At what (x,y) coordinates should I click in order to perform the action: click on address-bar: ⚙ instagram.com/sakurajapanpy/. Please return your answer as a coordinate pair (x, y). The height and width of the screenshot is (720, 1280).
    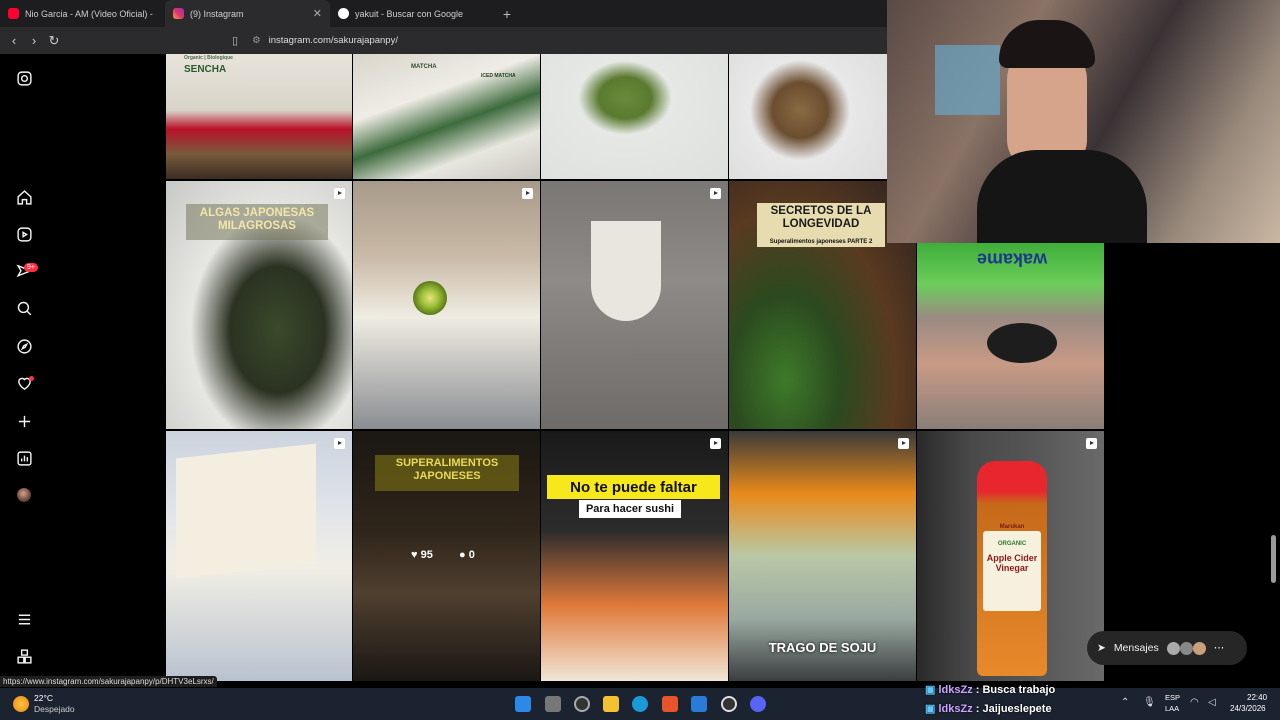
    Looking at the image, I should click on (325, 40).